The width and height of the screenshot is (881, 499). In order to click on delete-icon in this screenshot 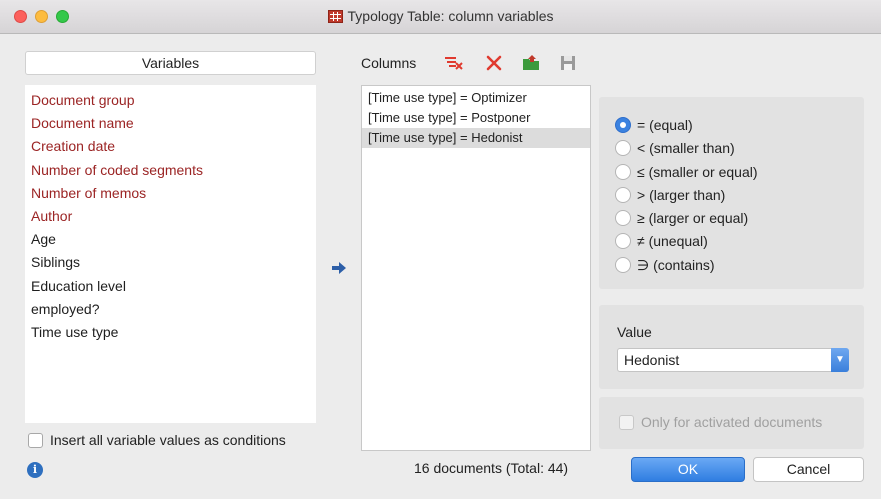, I will do `click(494, 63)`.